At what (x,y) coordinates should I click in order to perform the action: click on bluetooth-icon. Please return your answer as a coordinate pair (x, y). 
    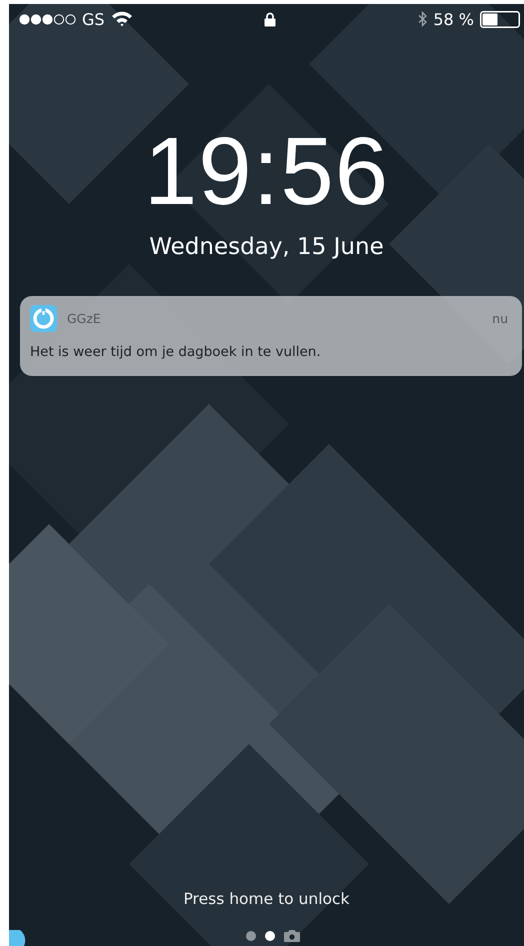
    Looking at the image, I should click on (423, 19).